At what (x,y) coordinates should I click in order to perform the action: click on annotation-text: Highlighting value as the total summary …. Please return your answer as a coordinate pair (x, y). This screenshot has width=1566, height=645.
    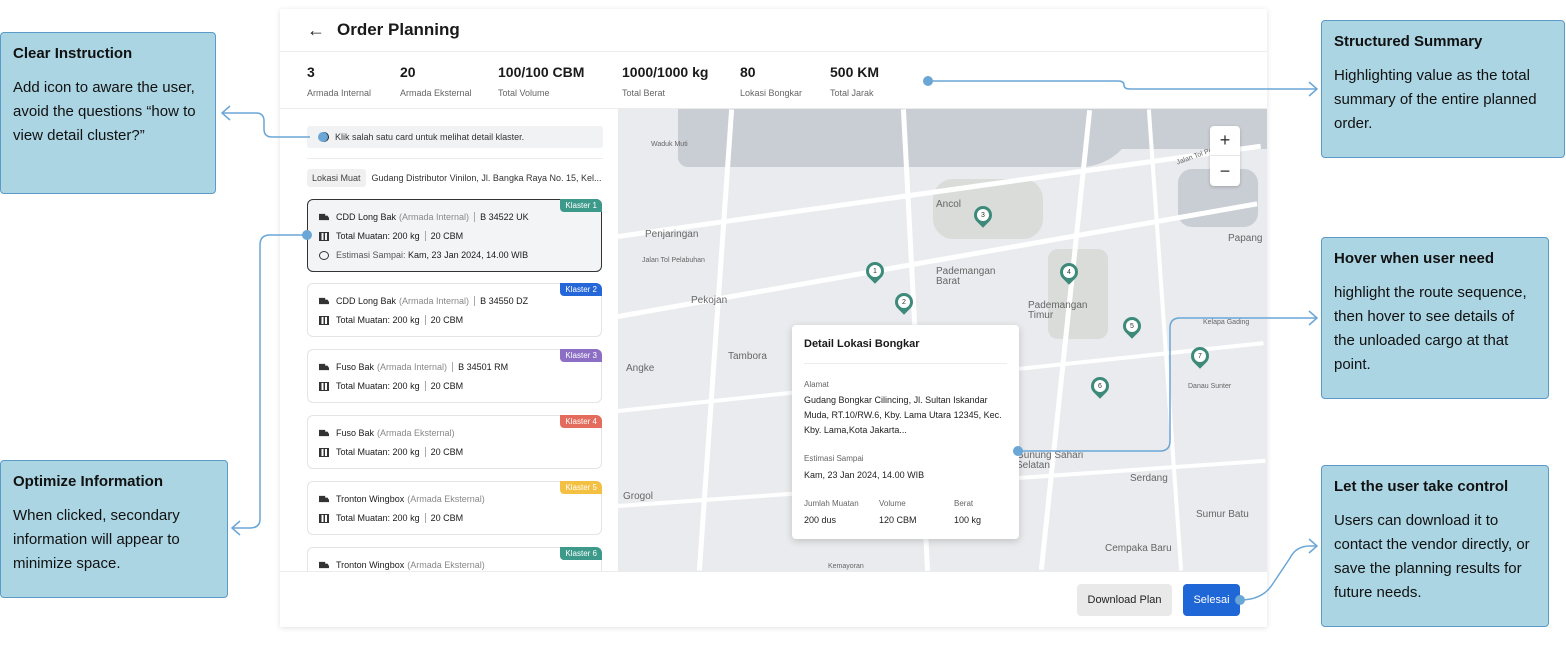
    Looking at the image, I should click on (1435, 99).